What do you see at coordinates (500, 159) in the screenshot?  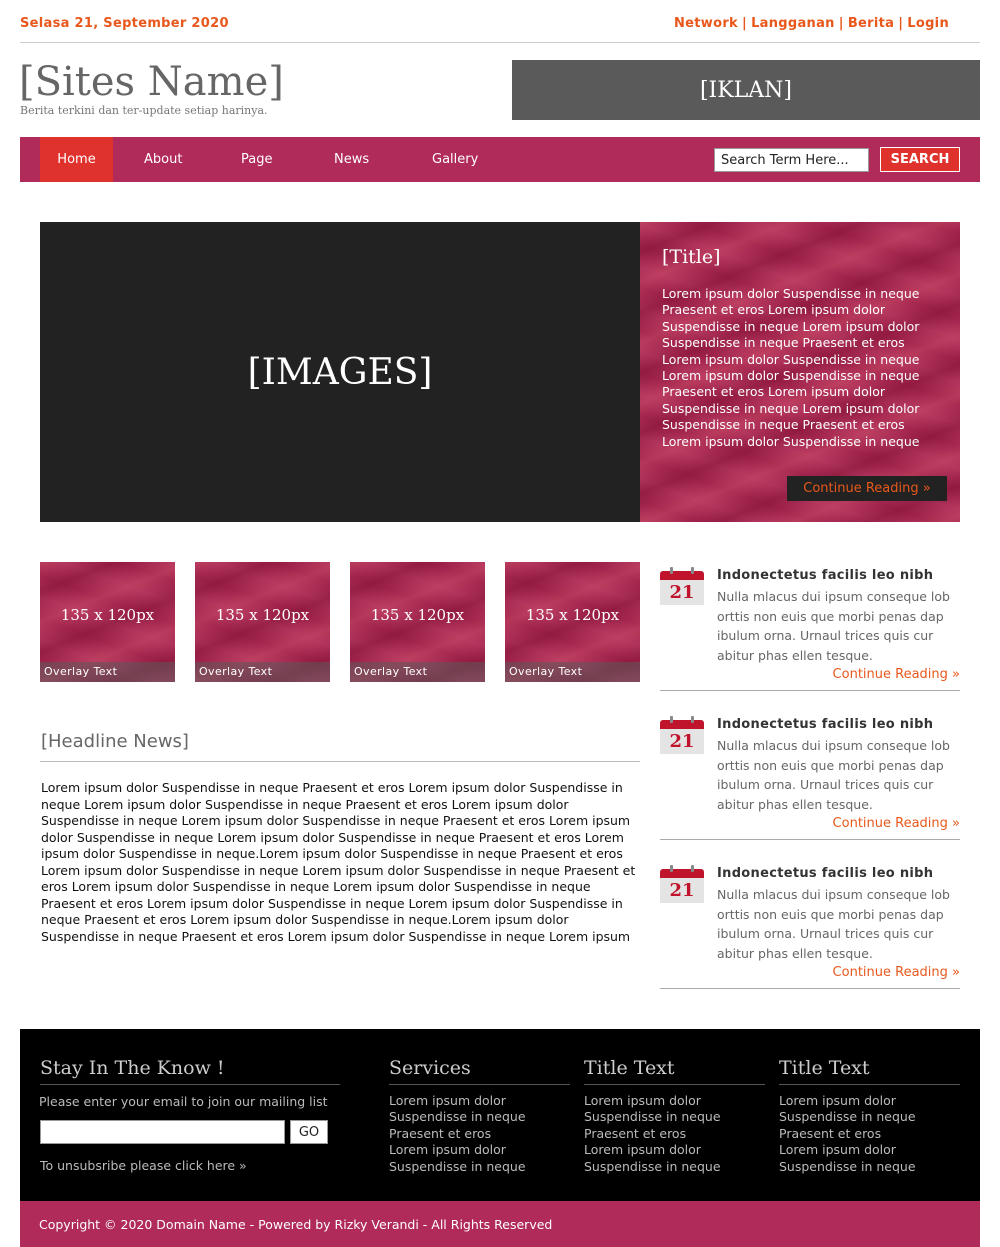 I see `main-nav: Home About Page News Gallery SEARCH` at bounding box center [500, 159].